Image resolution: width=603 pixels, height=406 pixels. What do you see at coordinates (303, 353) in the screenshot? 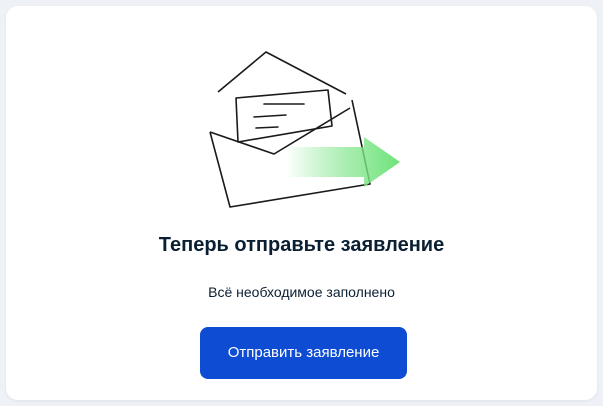
I see `submit-application-button: Отправить заявление` at bounding box center [303, 353].